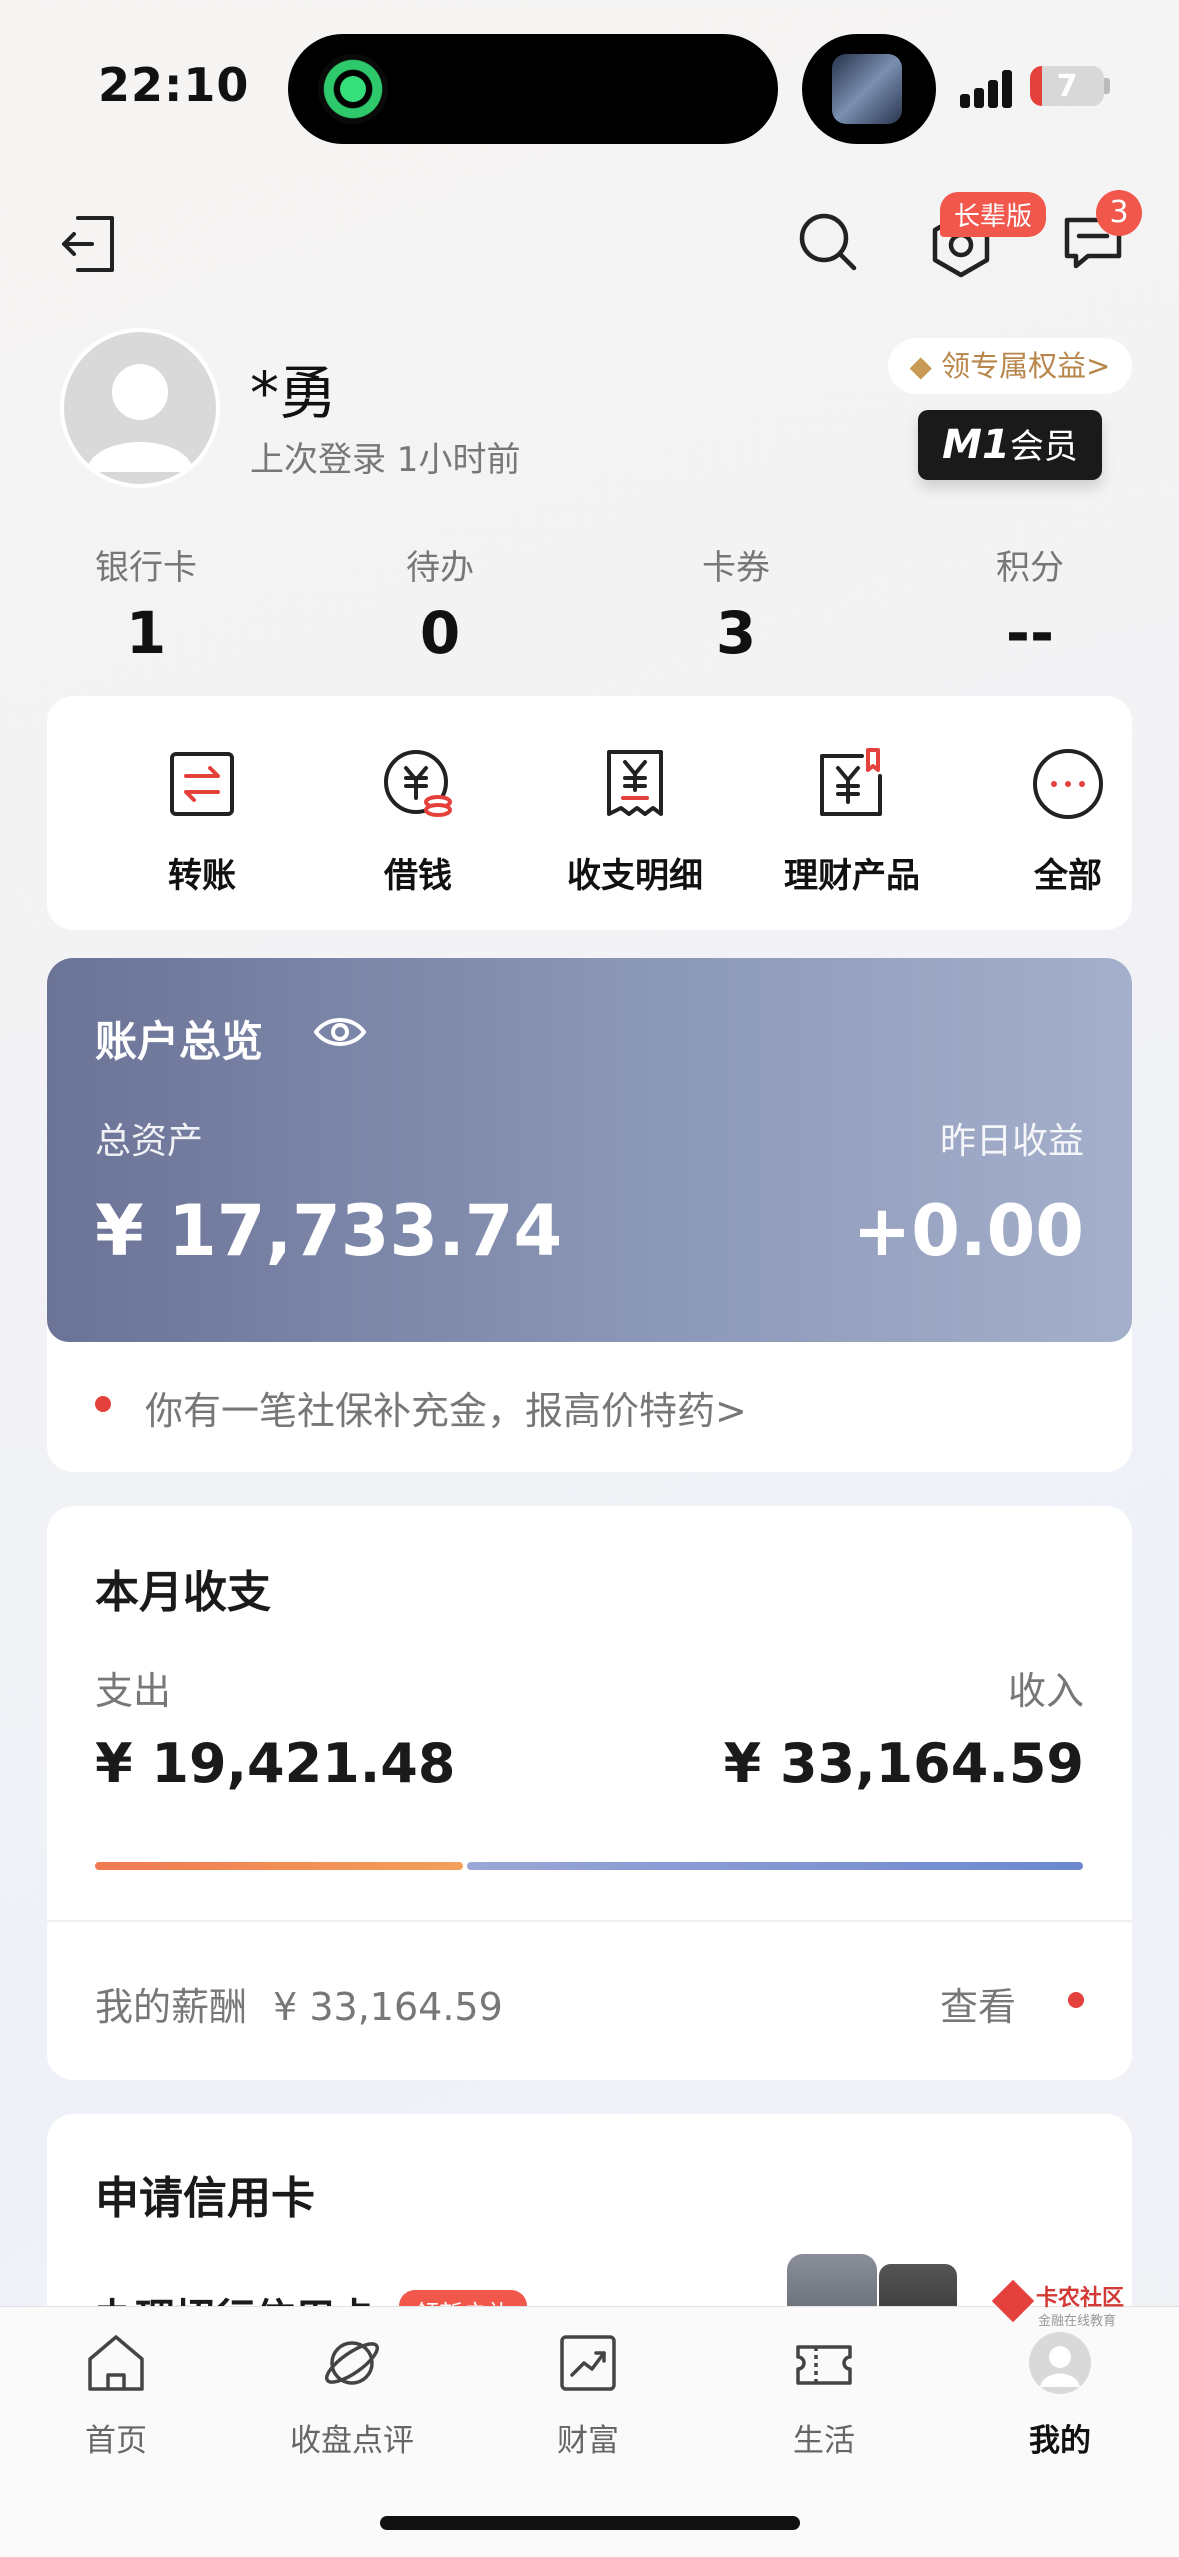 The image size is (1179, 2557). What do you see at coordinates (1080, 2298) in the screenshot?
I see `watermark-title: 卡农社区` at bounding box center [1080, 2298].